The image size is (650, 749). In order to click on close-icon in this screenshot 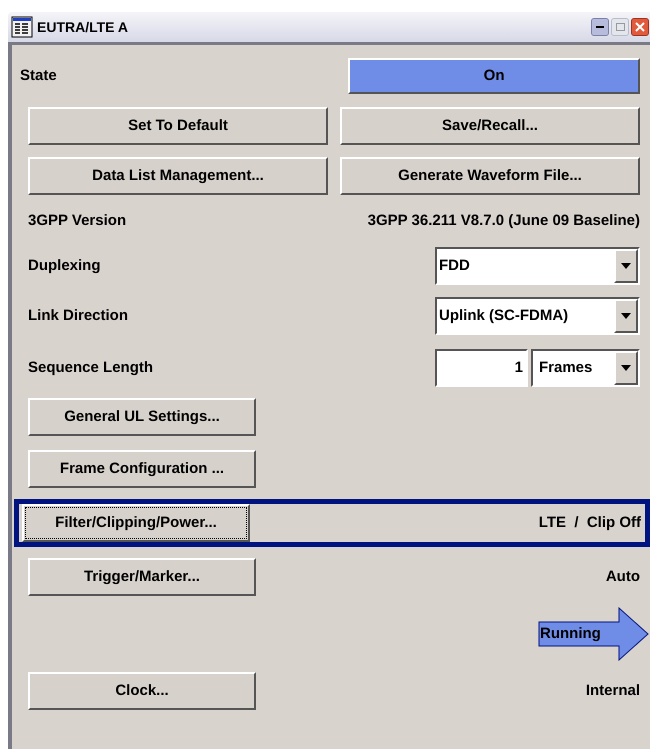, I will do `click(640, 27)`.